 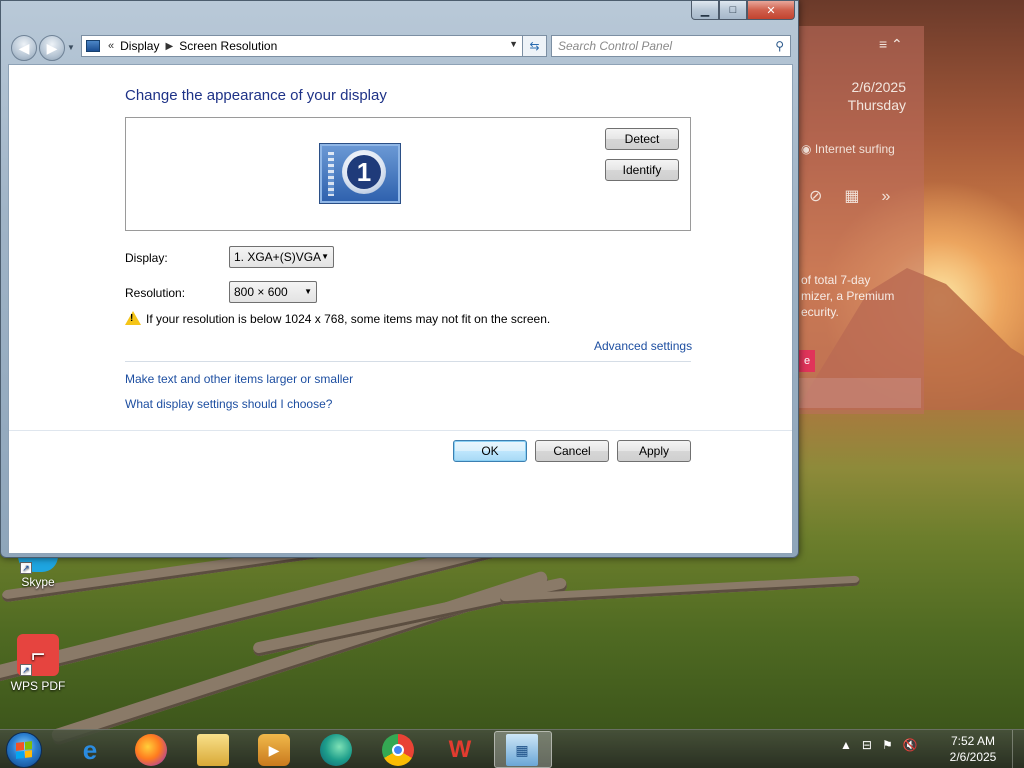 What do you see at coordinates (38, 686) in the screenshot?
I see `desktop-icon-label: WPS PDF` at bounding box center [38, 686].